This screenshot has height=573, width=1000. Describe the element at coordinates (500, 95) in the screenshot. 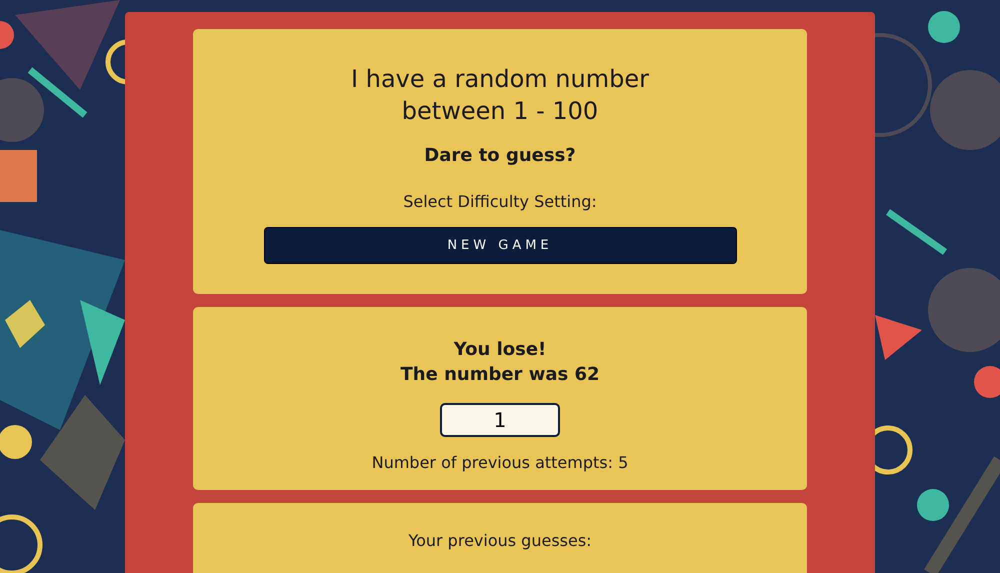

I see `title-heading: I have a random number between 1 - 100` at that location.